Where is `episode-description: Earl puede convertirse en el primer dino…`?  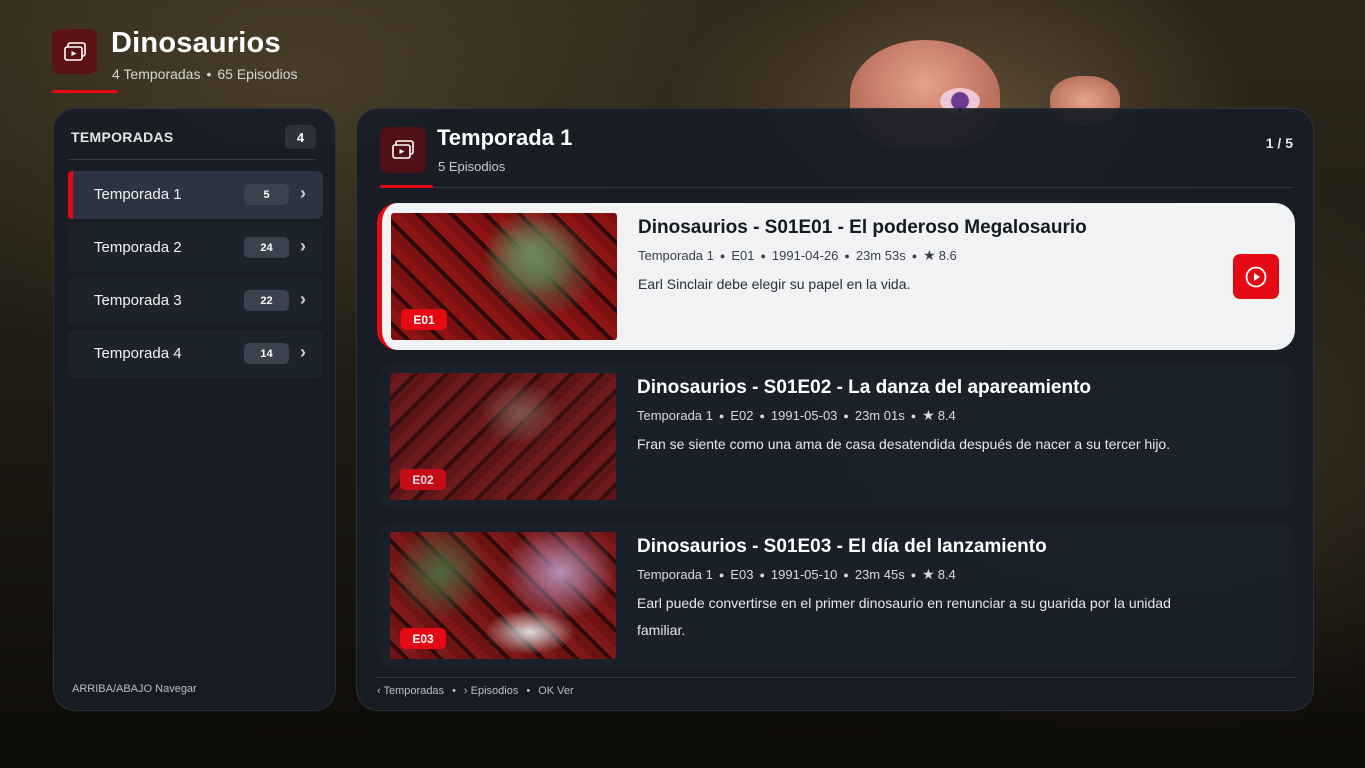
episode-description: Earl puede convertirse en el primer dino… is located at coordinates (904, 616).